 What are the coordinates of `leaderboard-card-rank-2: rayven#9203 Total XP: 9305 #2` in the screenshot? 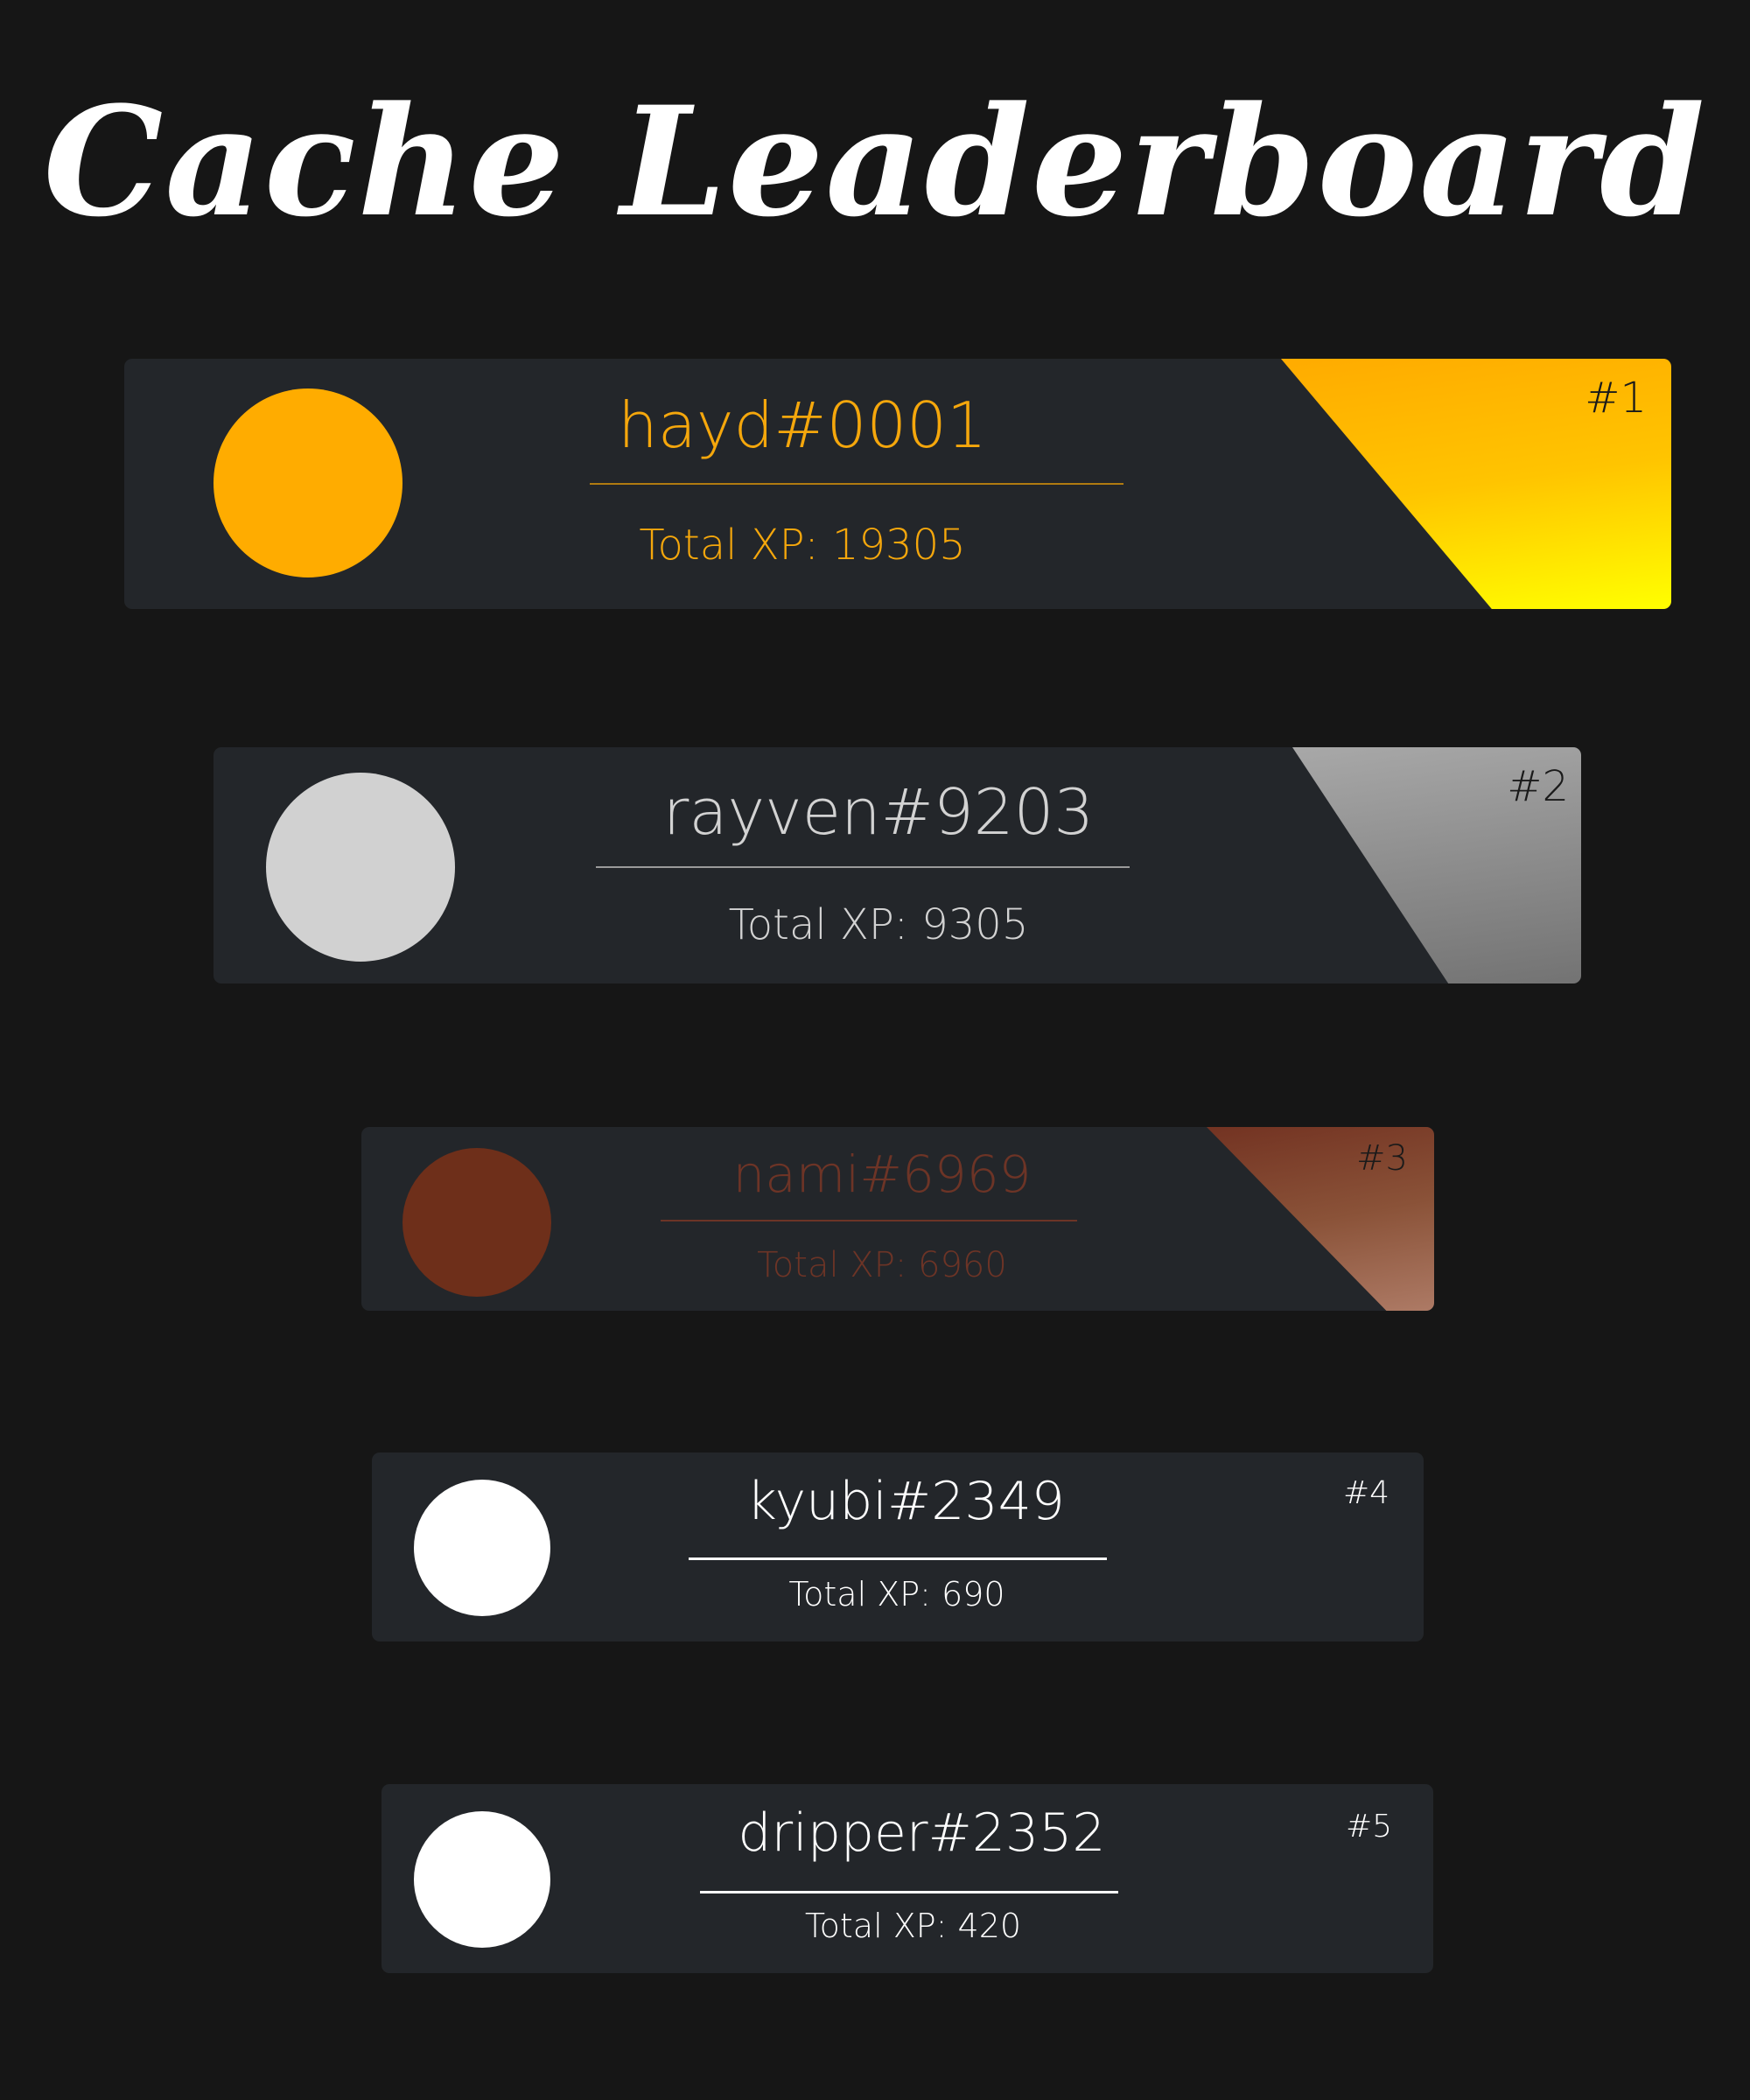 It's located at (897, 865).